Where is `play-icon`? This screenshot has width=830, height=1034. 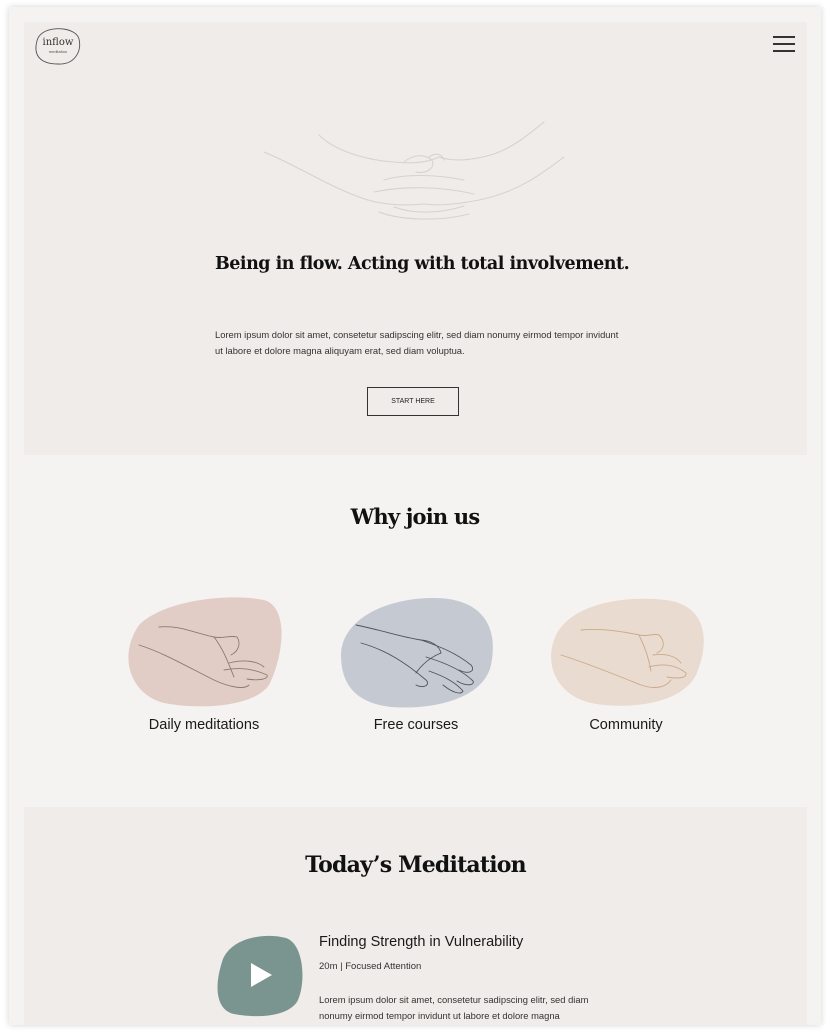
play-icon is located at coordinates (260, 976).